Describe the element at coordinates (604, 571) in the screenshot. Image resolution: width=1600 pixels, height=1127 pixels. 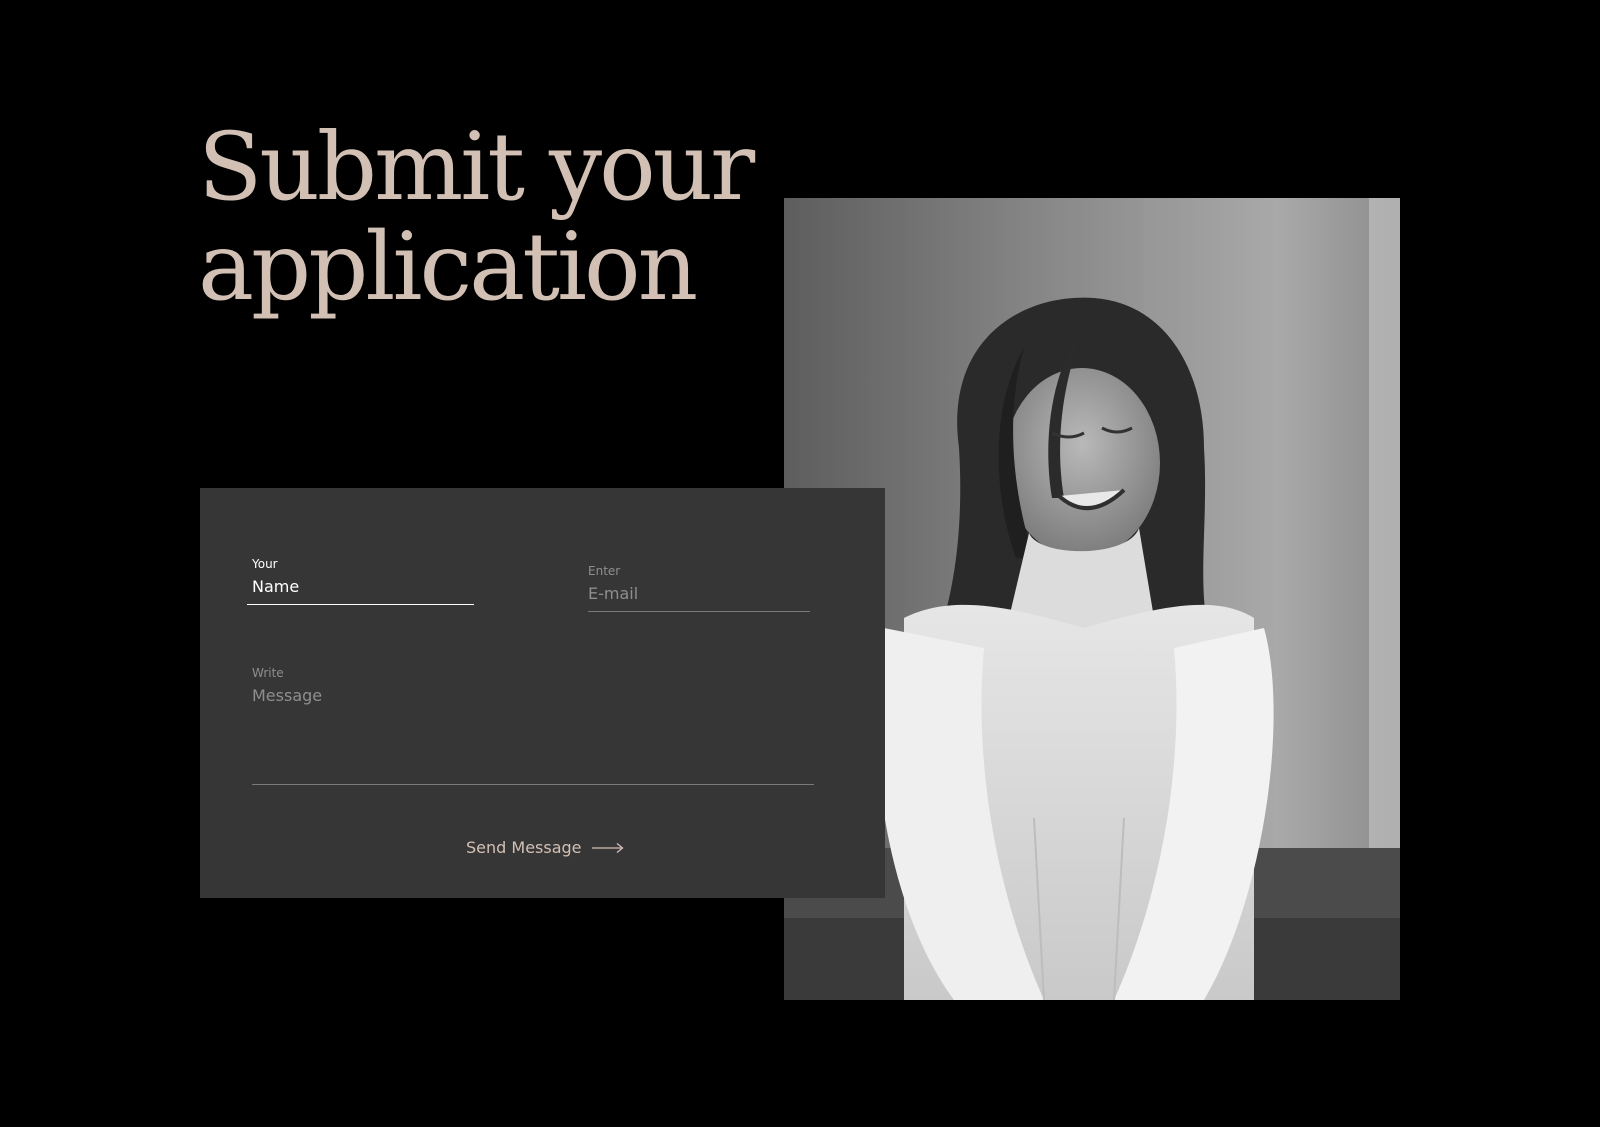
I see `email-field-label: Enter` at that location.